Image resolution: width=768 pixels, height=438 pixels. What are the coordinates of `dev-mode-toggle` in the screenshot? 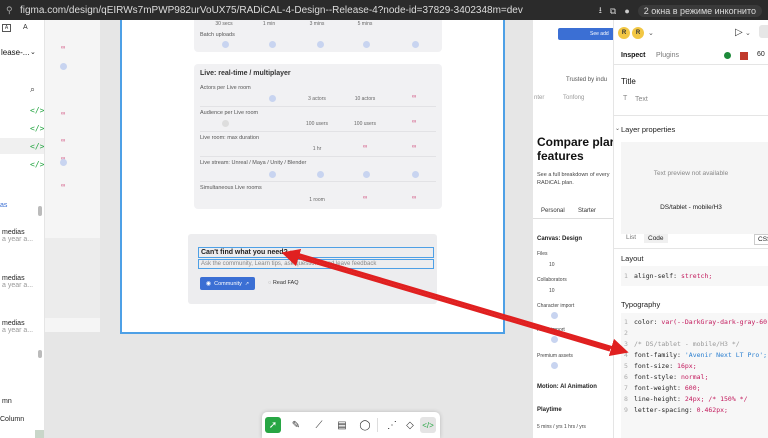 It's located at (763, 31).